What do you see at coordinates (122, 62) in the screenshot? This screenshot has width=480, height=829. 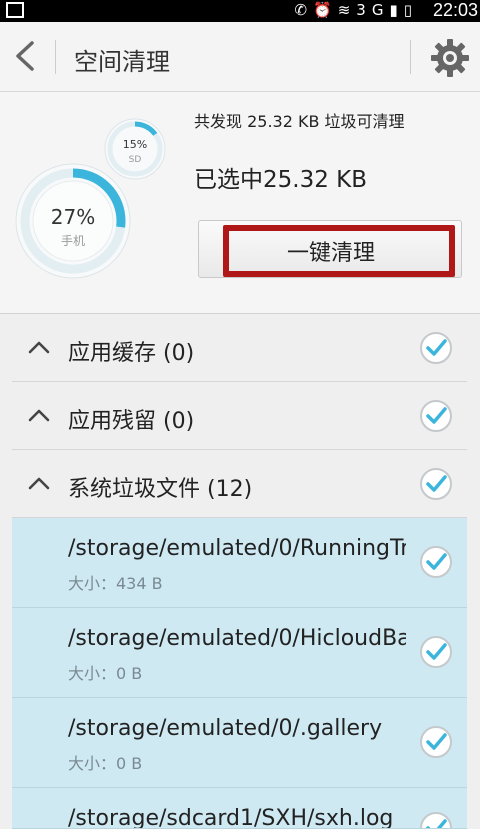 I see `page-title: 空间清理` at bounding box center [122, 62].